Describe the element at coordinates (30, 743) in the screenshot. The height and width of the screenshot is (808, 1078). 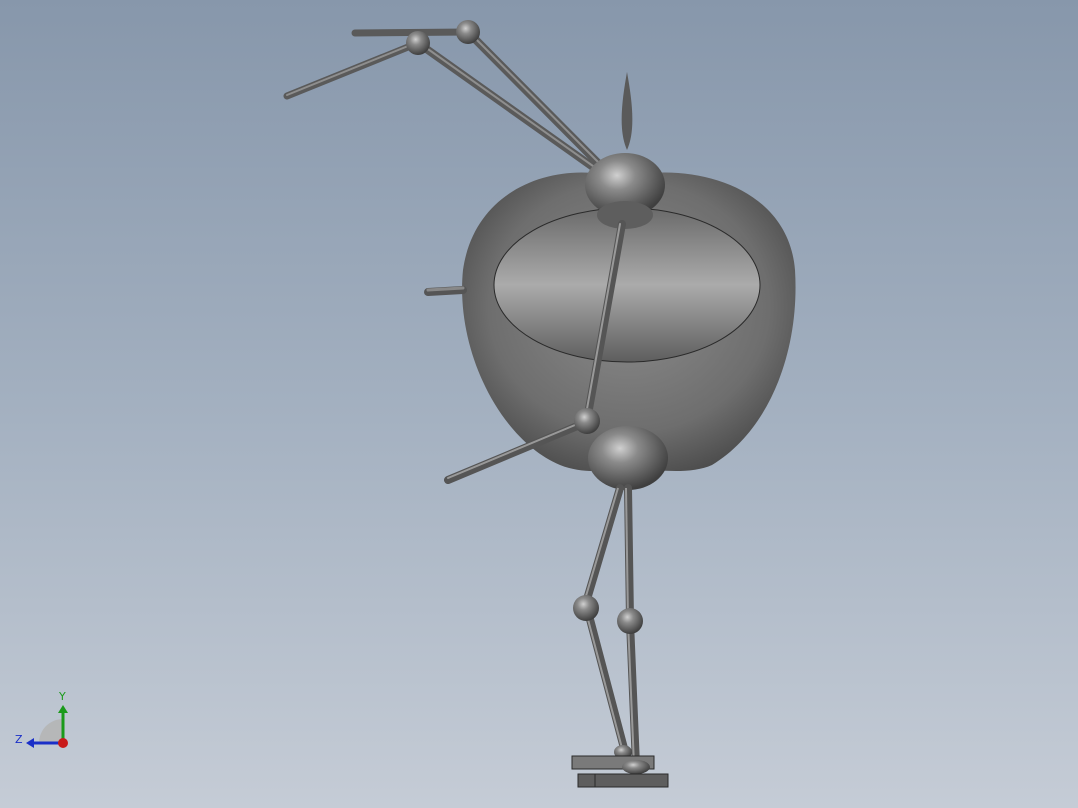
I see `z-arrow-icon` at that location.